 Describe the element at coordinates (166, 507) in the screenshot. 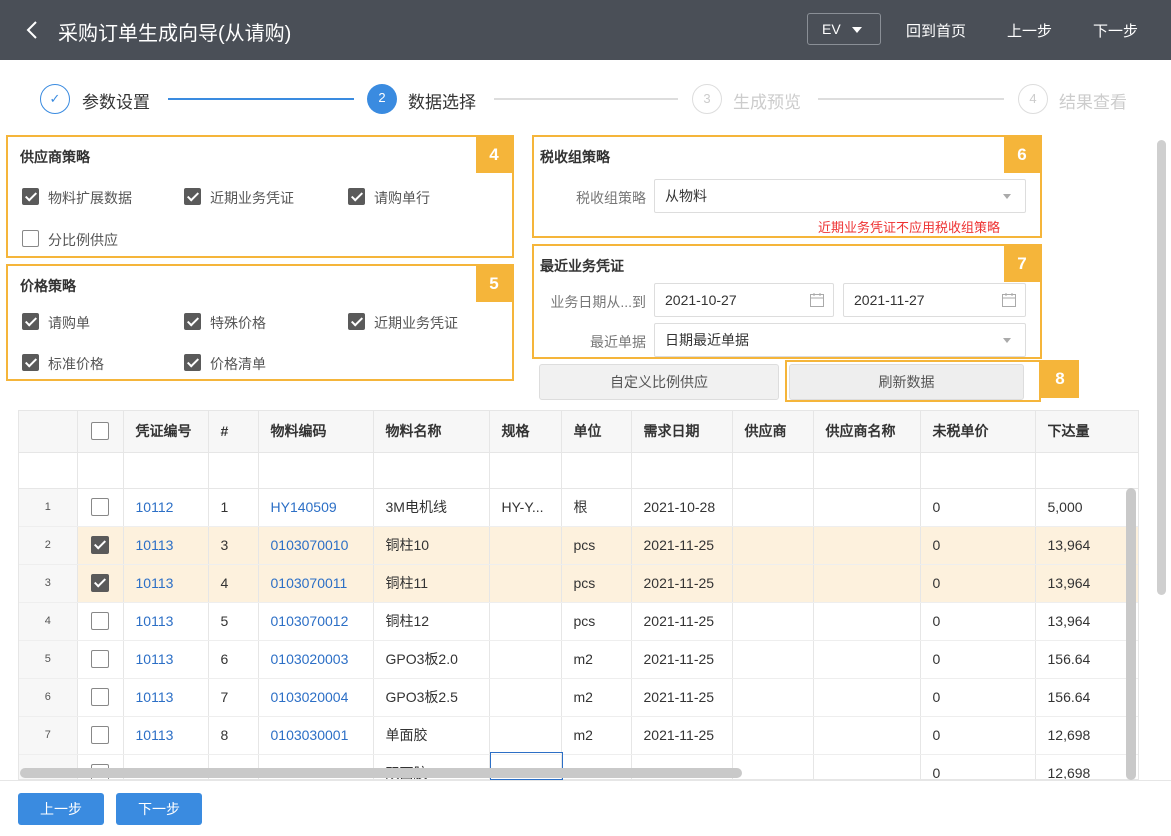

I see `doc-no-cell: 10112` at that location.